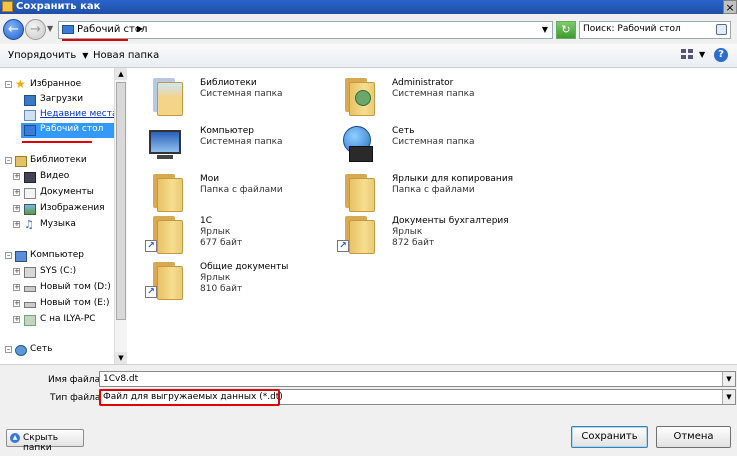 The width and height of the screenshot is (737, 456). I want to click on view-options-icon, so click(688, 55).